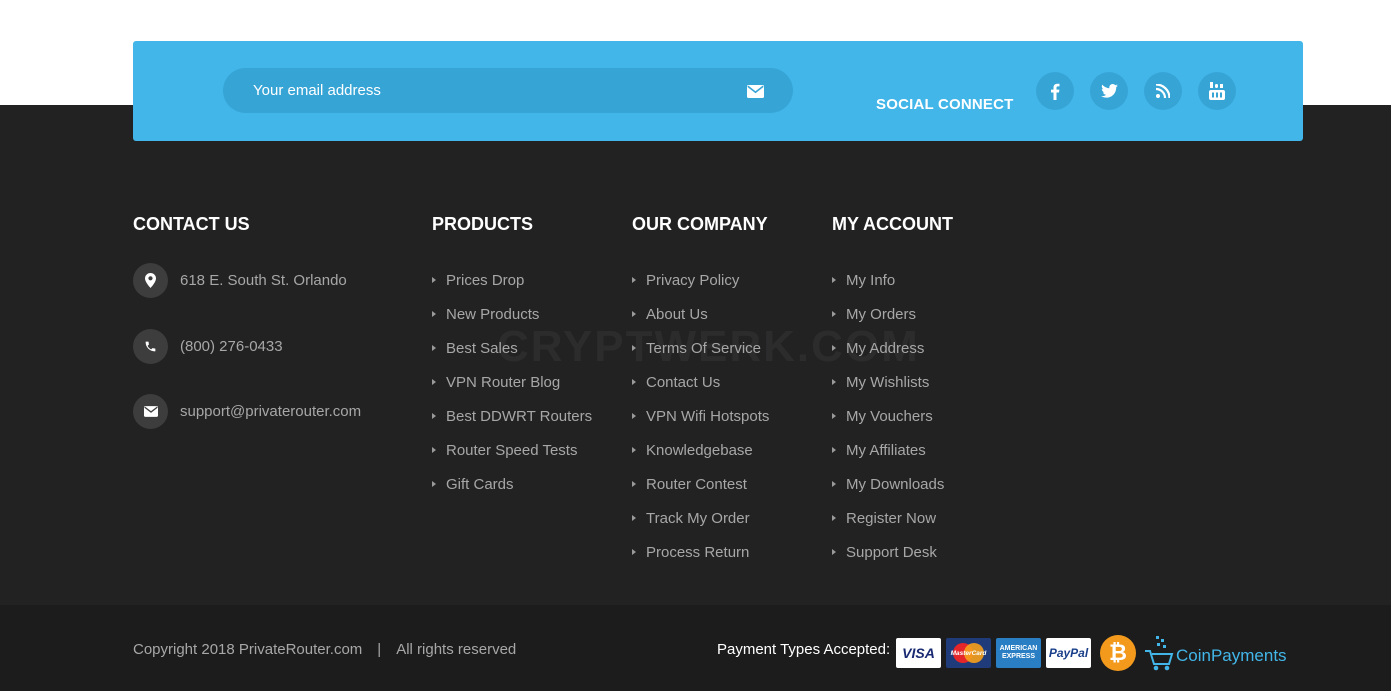  I want to click on youtube-icon, so click(1217, 91).